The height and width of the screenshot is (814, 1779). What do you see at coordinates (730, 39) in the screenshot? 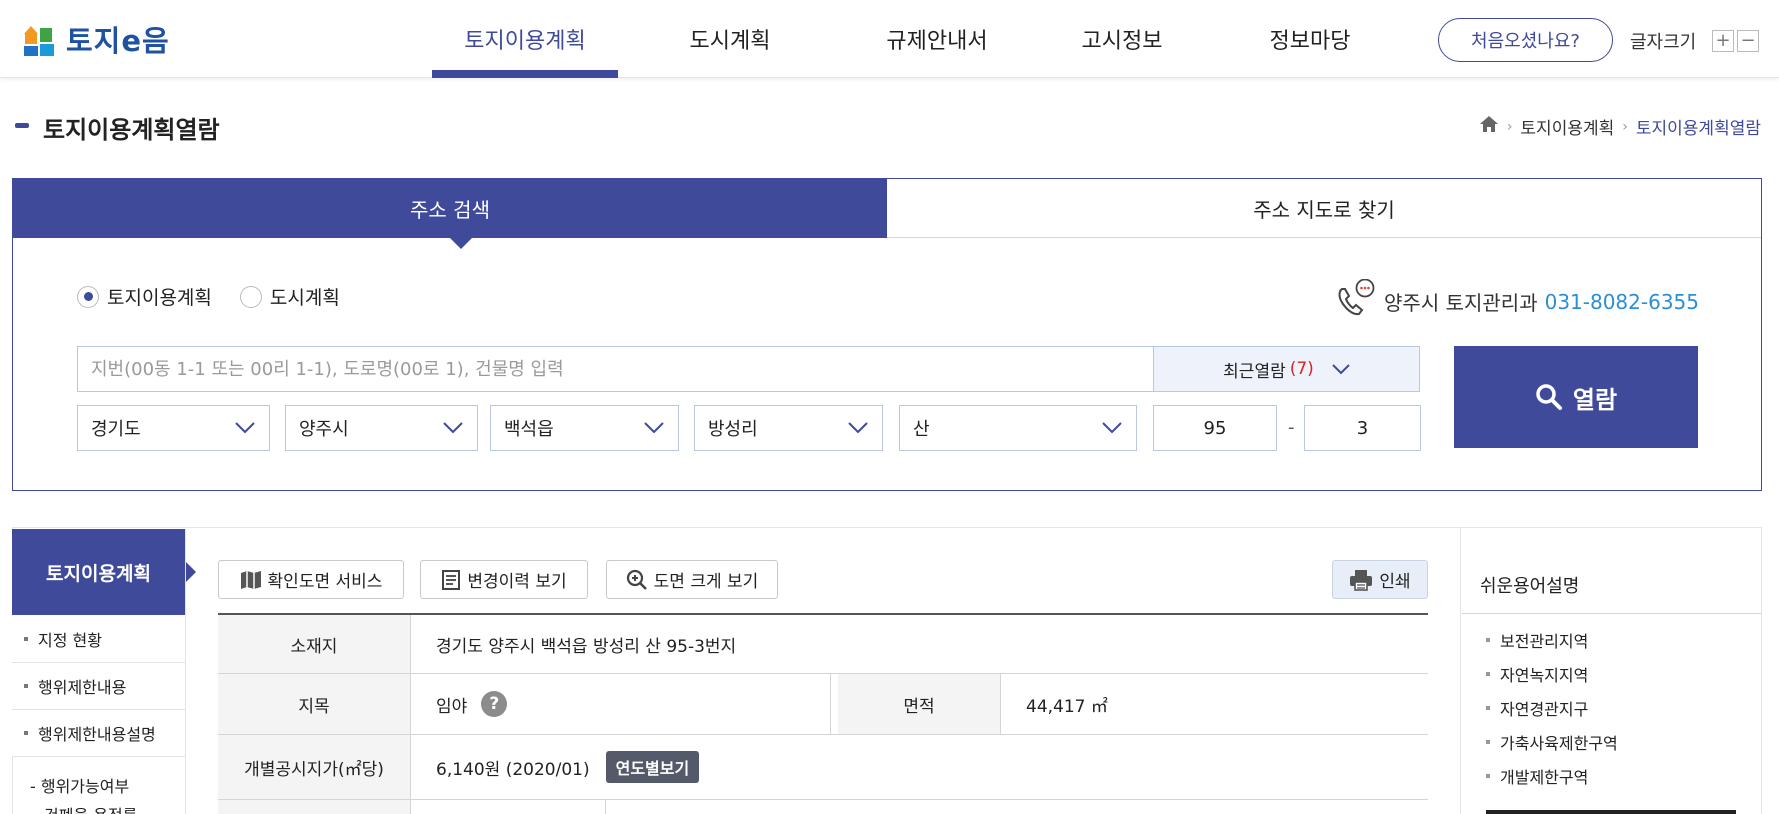
I see `menu-urban-plan: 도시계획` at bounding box center [730, 39].